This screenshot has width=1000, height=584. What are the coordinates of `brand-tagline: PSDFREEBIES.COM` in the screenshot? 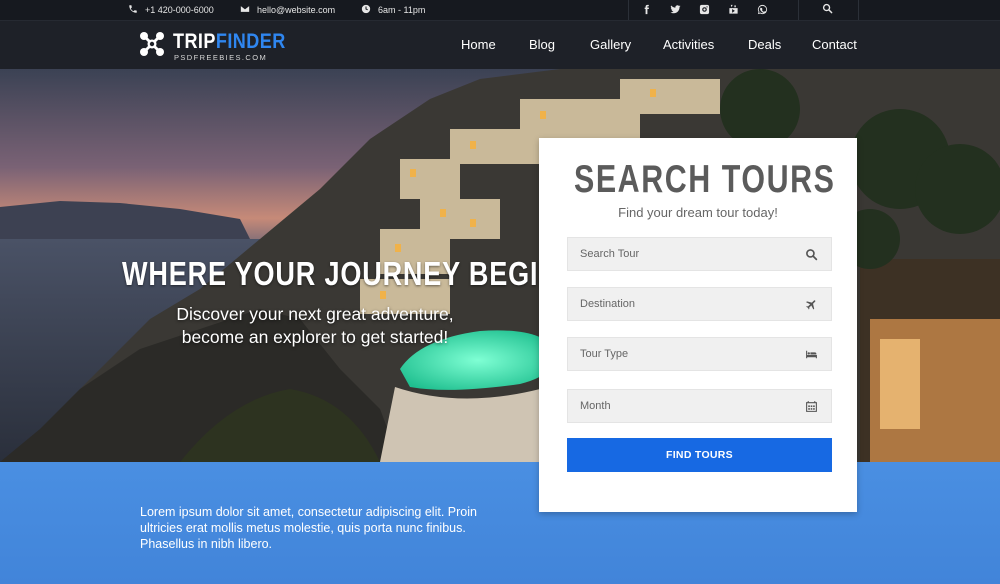 It's located at (221, 57).